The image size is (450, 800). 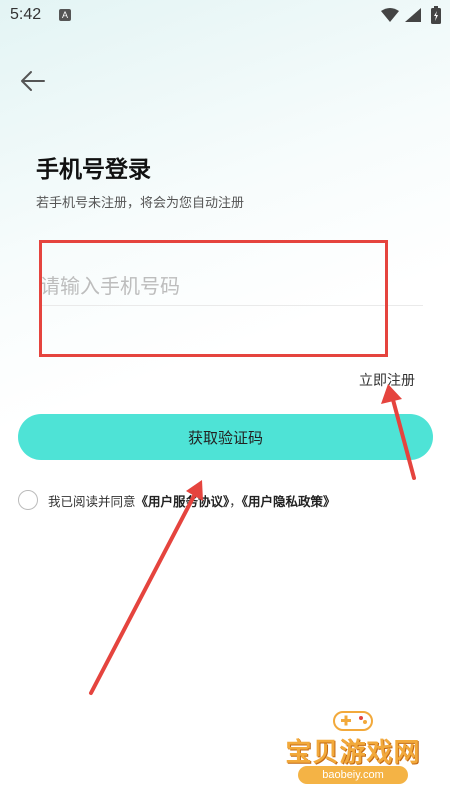 What do you see at coordinates (225, 437) in the screenshot?
I see `get-code-button: 获取验证码` at bounding box center [225, 437].